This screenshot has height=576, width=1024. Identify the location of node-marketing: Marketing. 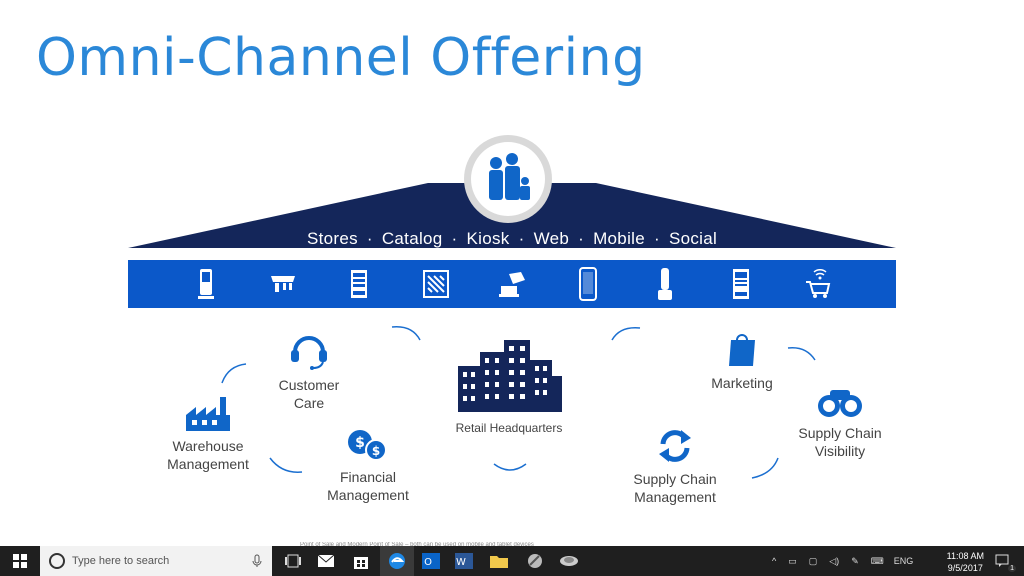
(742, 361).